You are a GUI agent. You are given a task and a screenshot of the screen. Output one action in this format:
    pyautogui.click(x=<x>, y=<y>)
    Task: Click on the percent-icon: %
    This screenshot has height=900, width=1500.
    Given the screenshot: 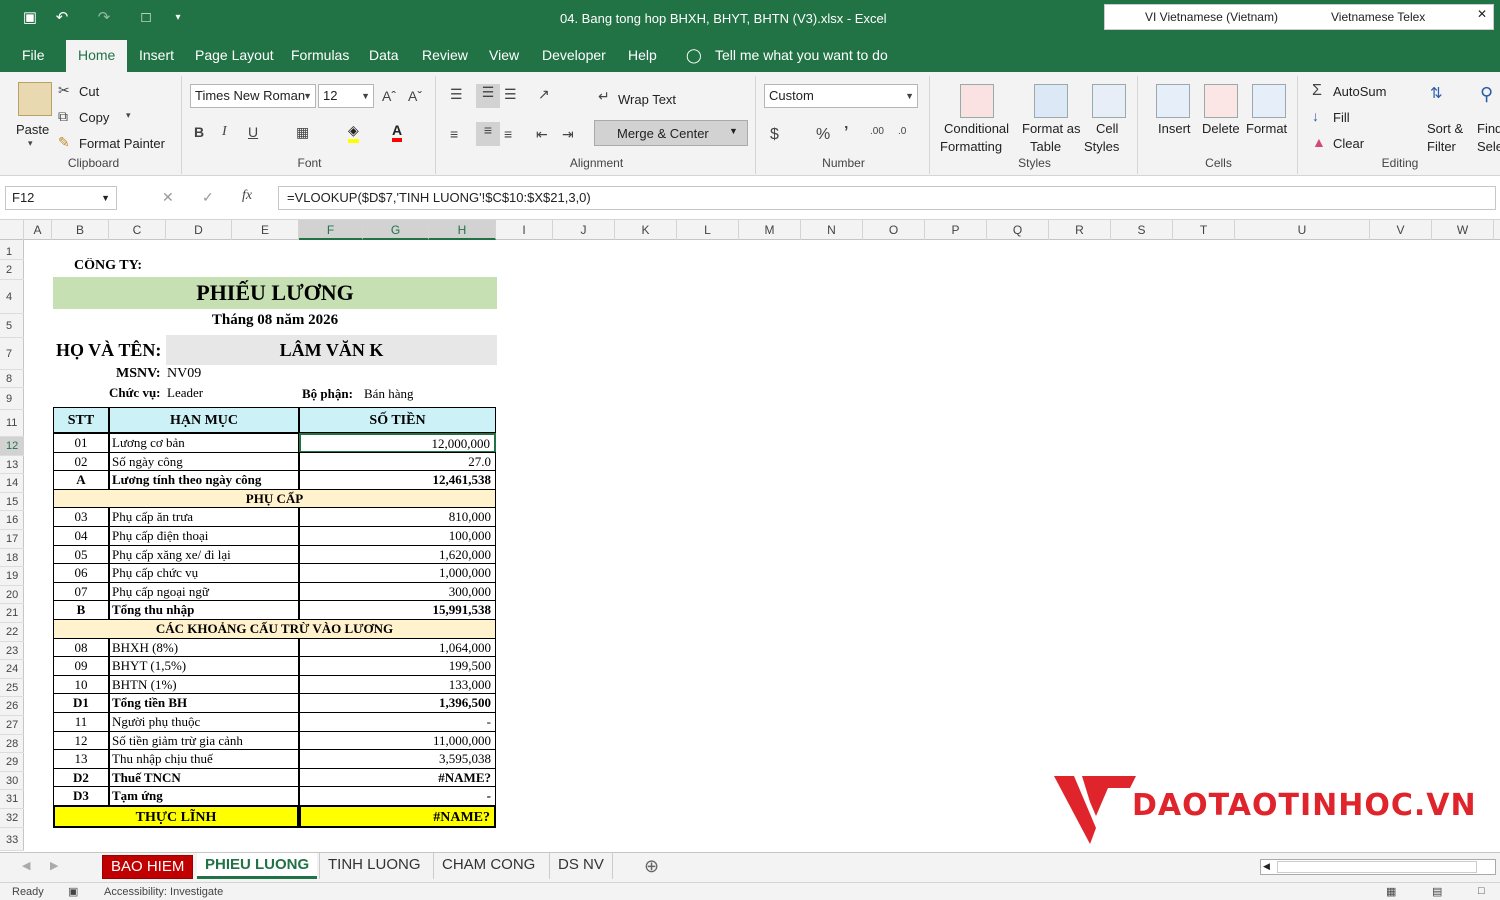 What is the action you would take?
    pyautogui.click(x=823, y=135)
    